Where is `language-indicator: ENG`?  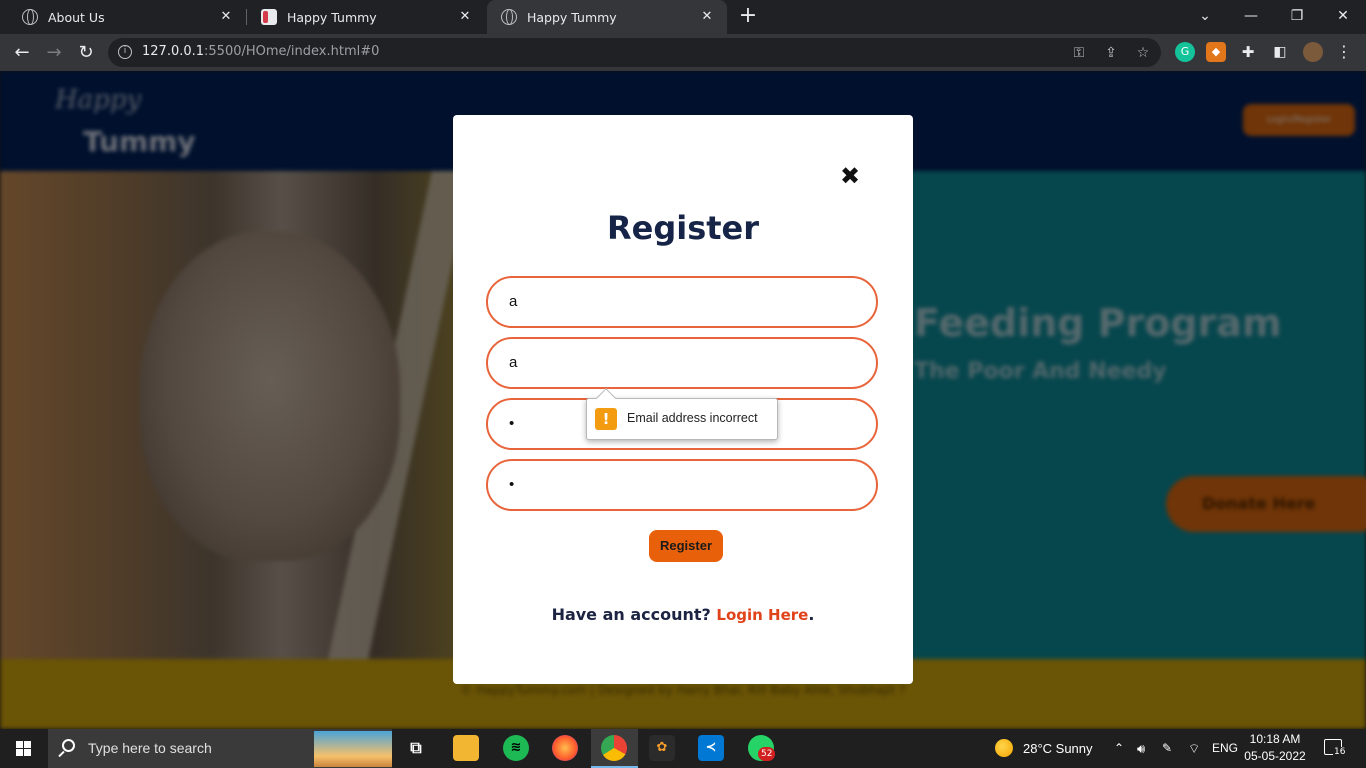
language-indicator: ENG is located at coordinates (1225, 748).